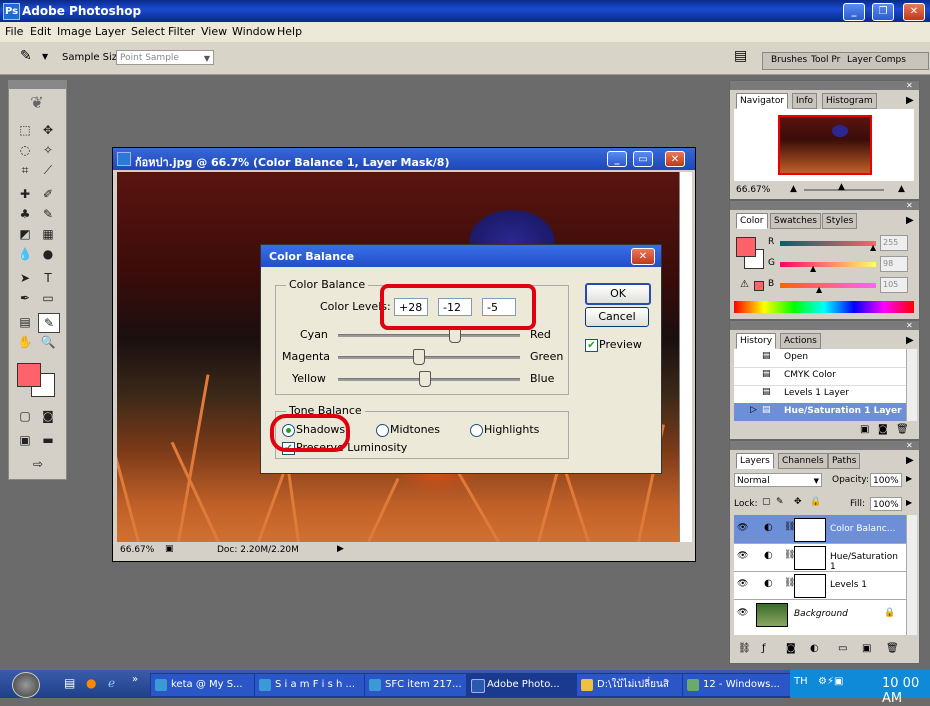  What do you see at coordinates (511, 429) in the screenshot?
I see `highlights-label: Highlights` at bounding box center [511, 429].